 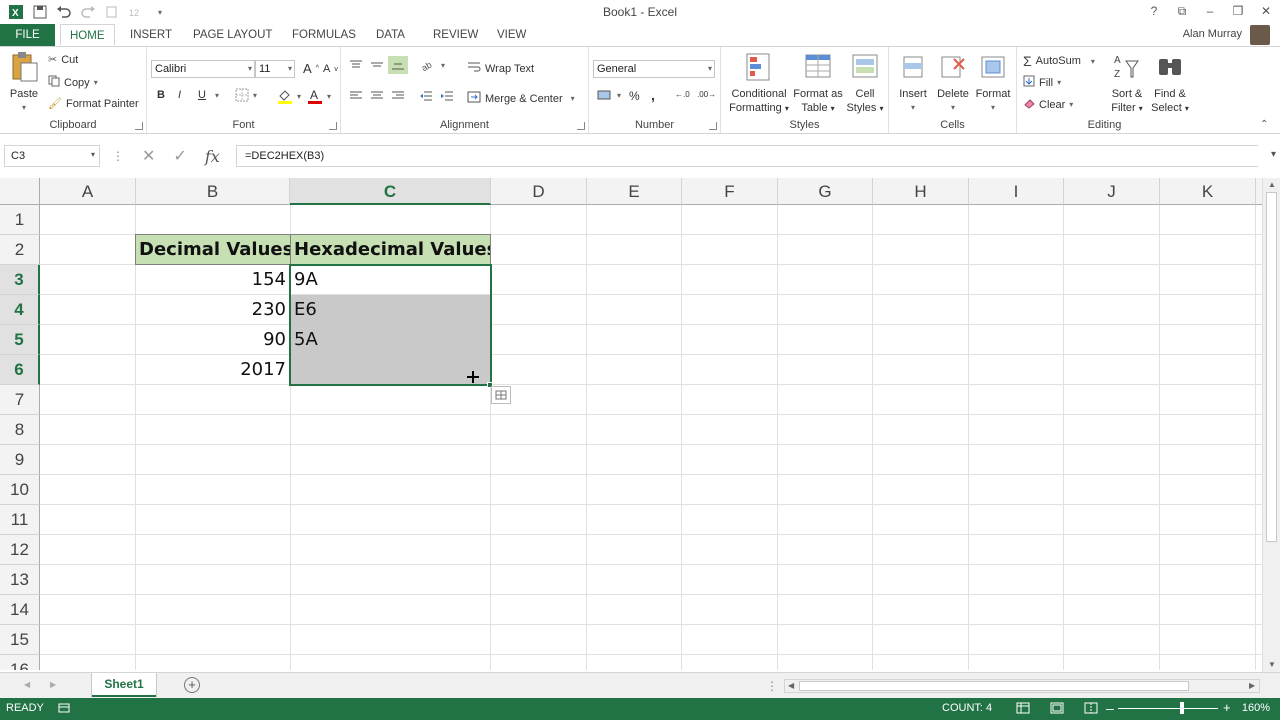 What do you see at coordinates (426, 96) in the screenshot?
I see `decrease-indent-icon` at bounding box center [426, 96].